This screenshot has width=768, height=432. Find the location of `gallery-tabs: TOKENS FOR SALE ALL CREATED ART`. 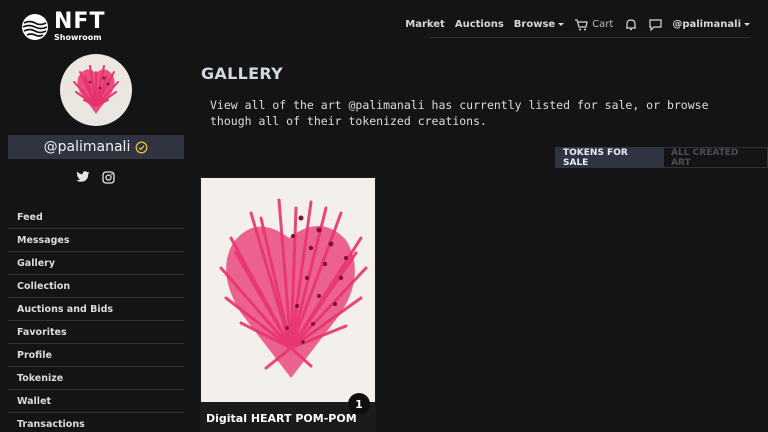

gallery-tabs: TOKENS FOR SALE ALL CREATED ART is located at coordinates (661, 157).